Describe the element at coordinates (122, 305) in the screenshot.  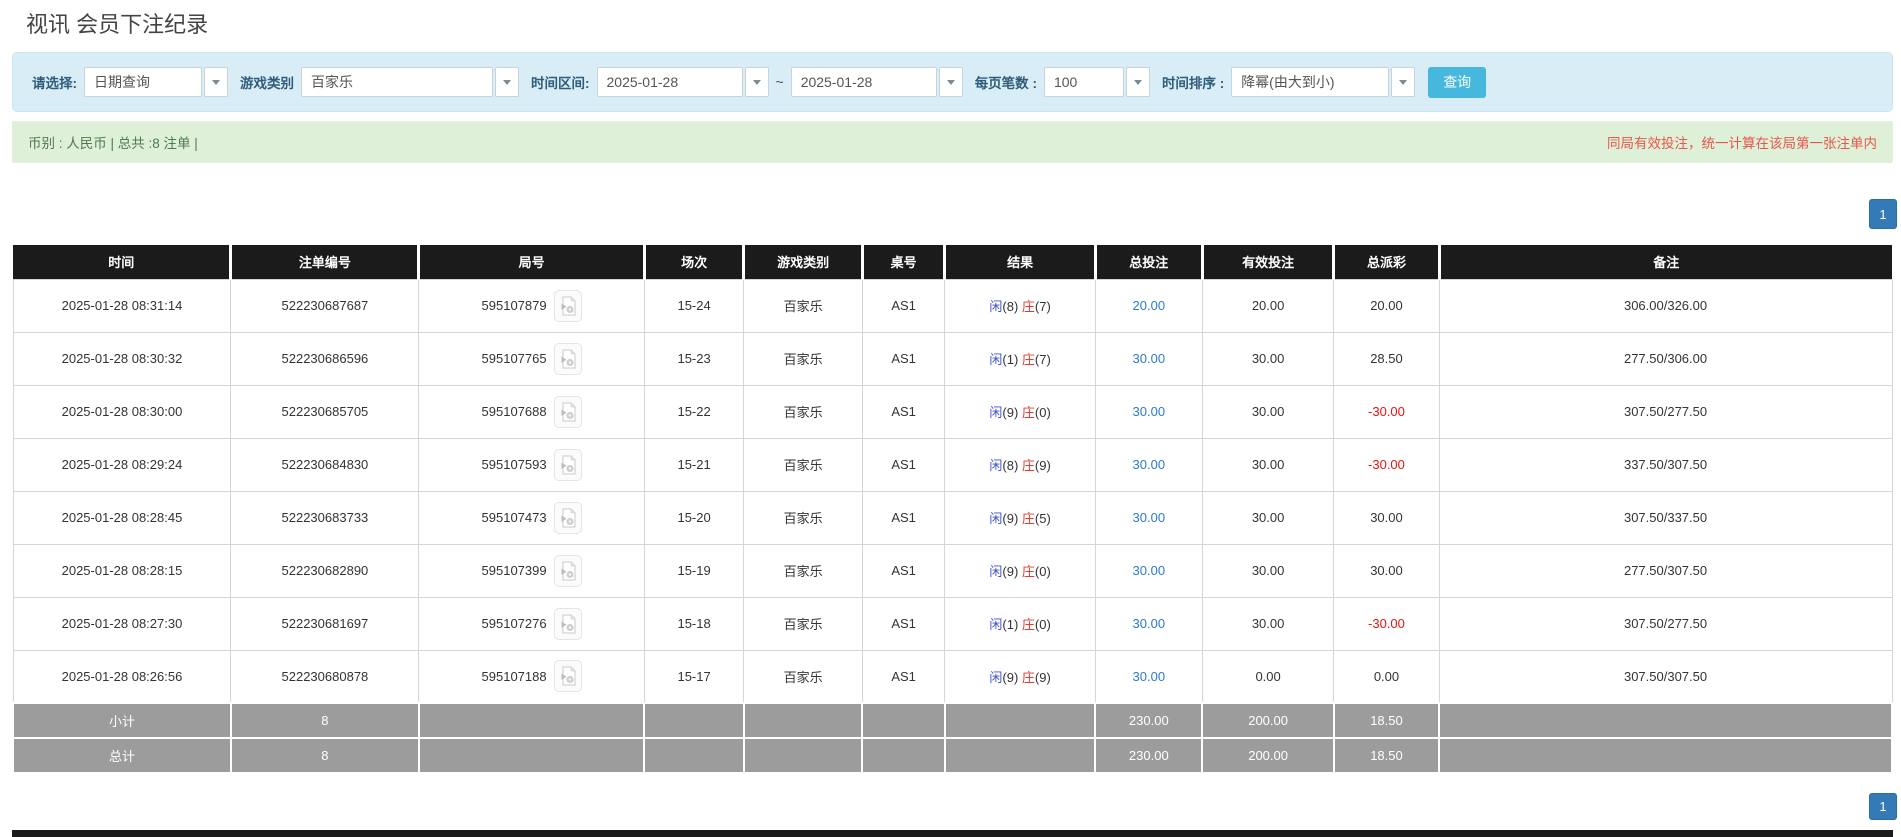
I see `cell-time: 2025-01-28 08:31:14` at that location.